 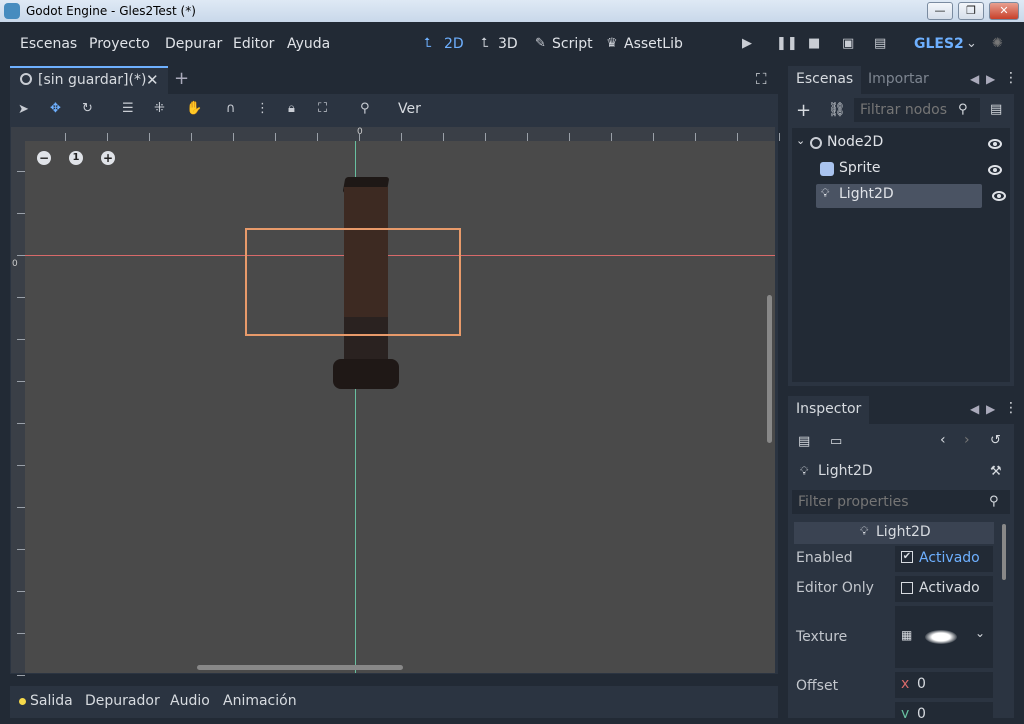 What do you see at coordinates (901, 502) in the screenshot?
I see `filter-properties-input` at bounding box center [901, 502].